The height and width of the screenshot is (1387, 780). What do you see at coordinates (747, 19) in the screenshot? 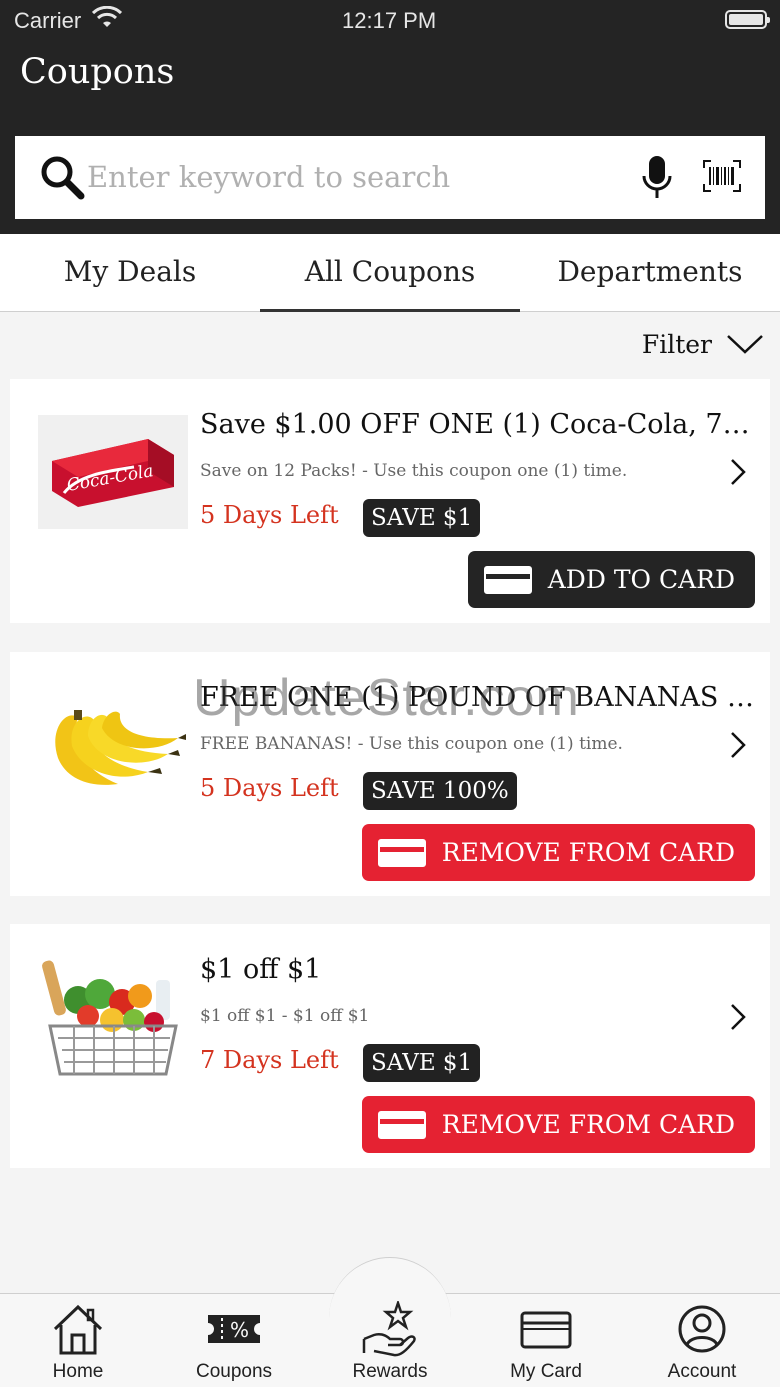
I see `battery-icon` at bounding box center [747, 19].